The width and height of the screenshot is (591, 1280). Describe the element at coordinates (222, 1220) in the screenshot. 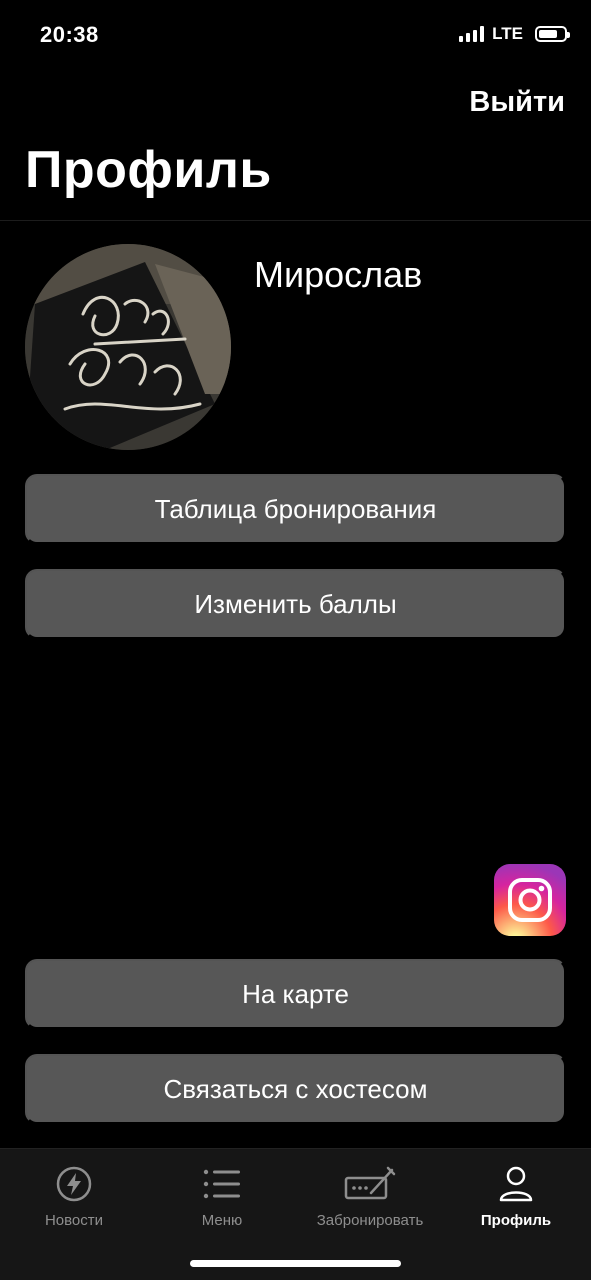

I see `tab-label: Меню` at that location.